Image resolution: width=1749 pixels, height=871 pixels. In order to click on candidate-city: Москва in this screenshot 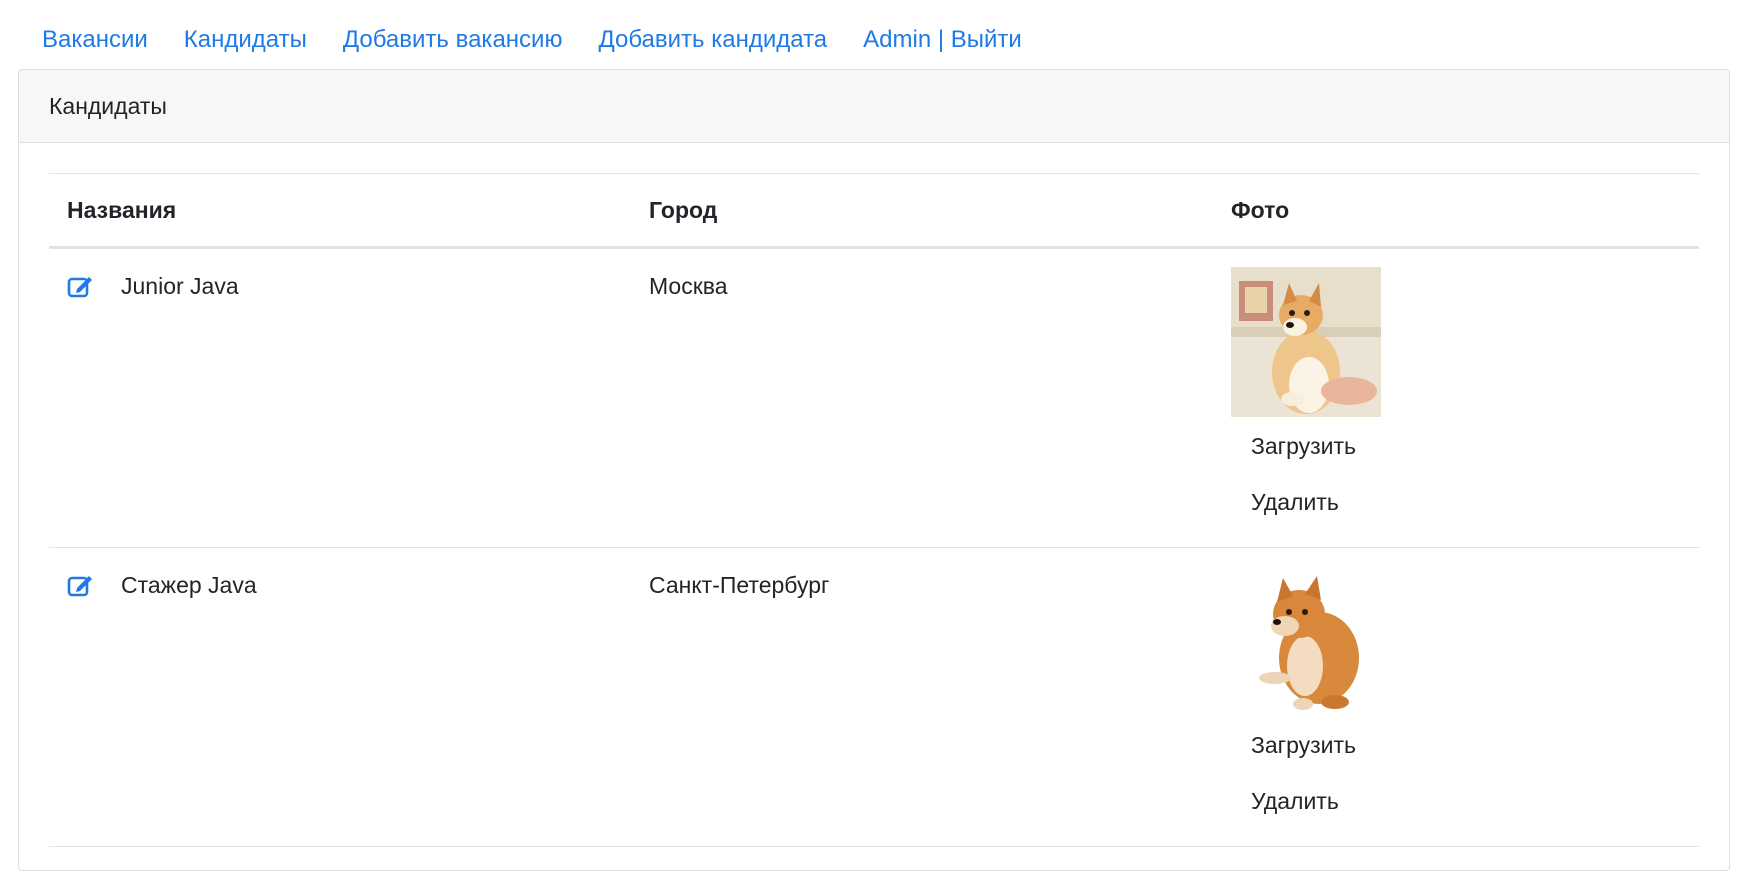, I will do `click(688, 286)`.